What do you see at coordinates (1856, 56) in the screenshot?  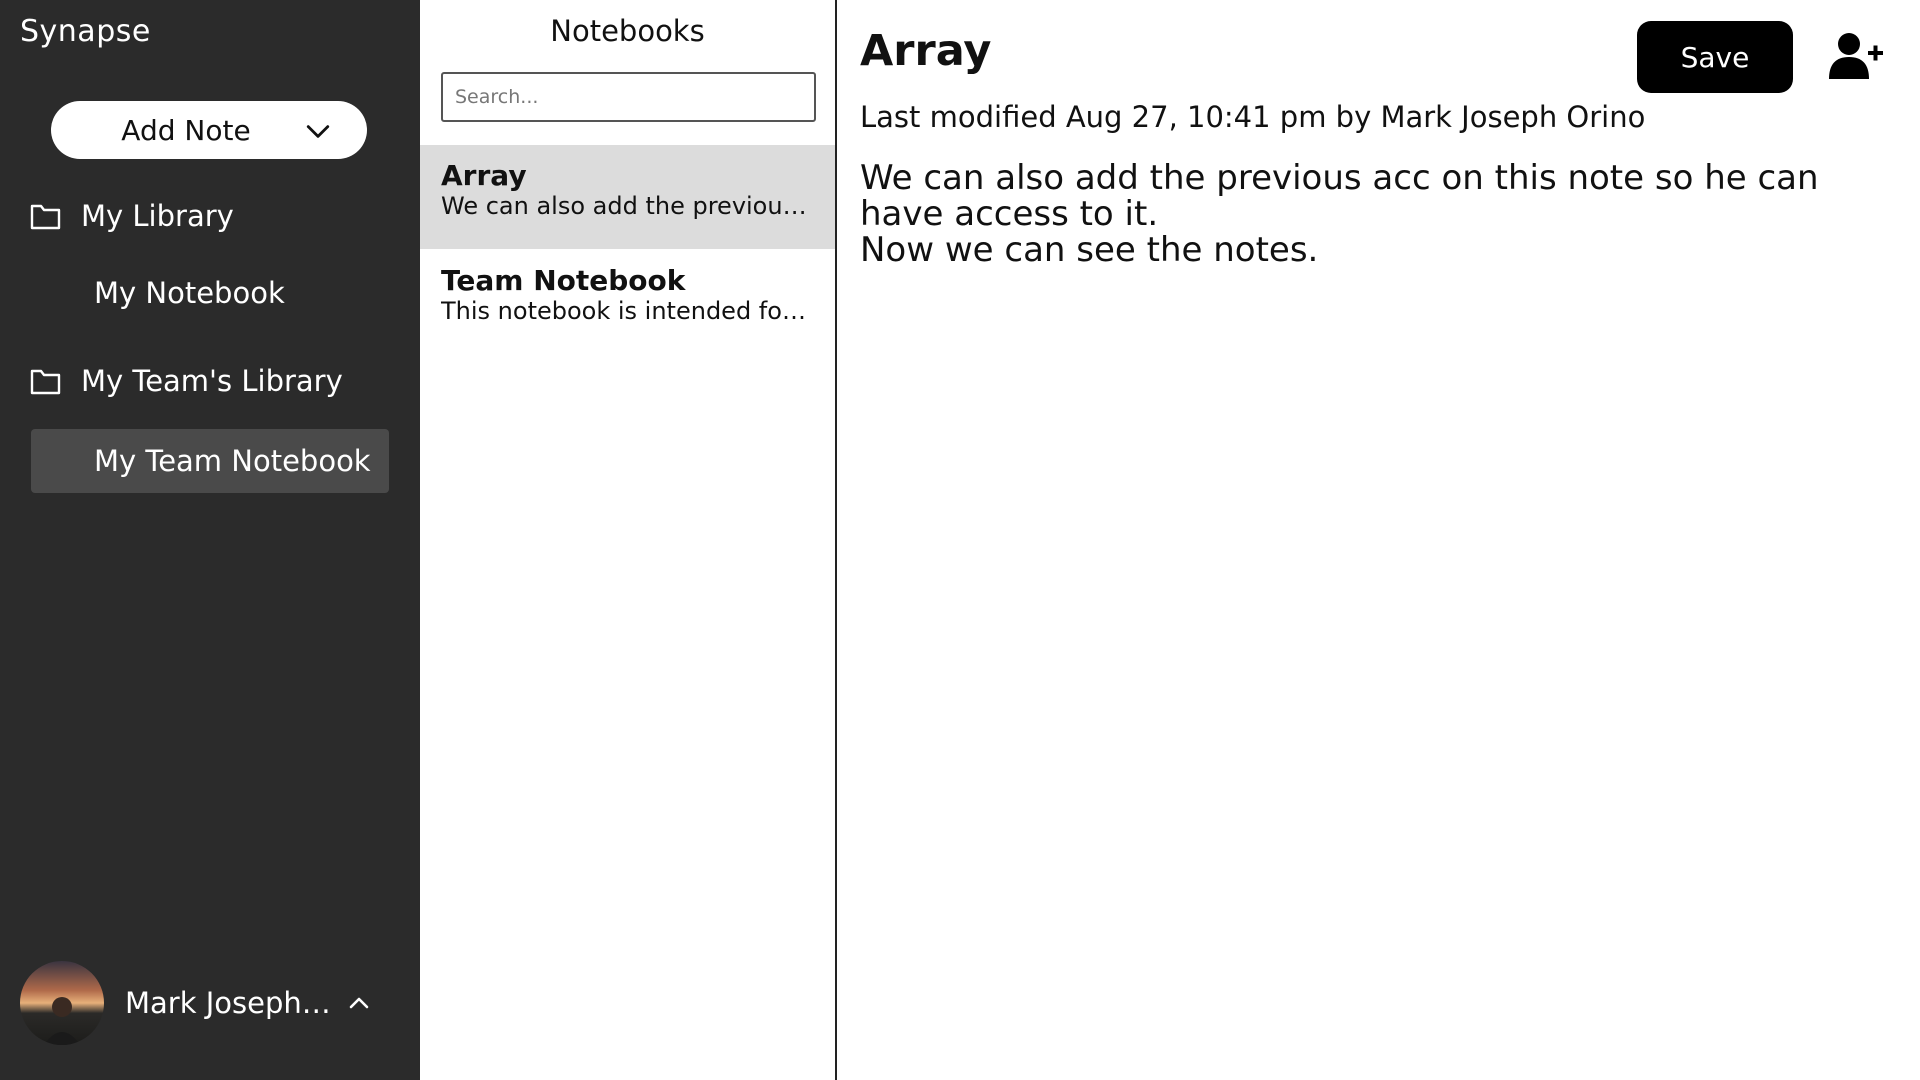 I see `add-user-icon` at bounding box center [1856, 56].